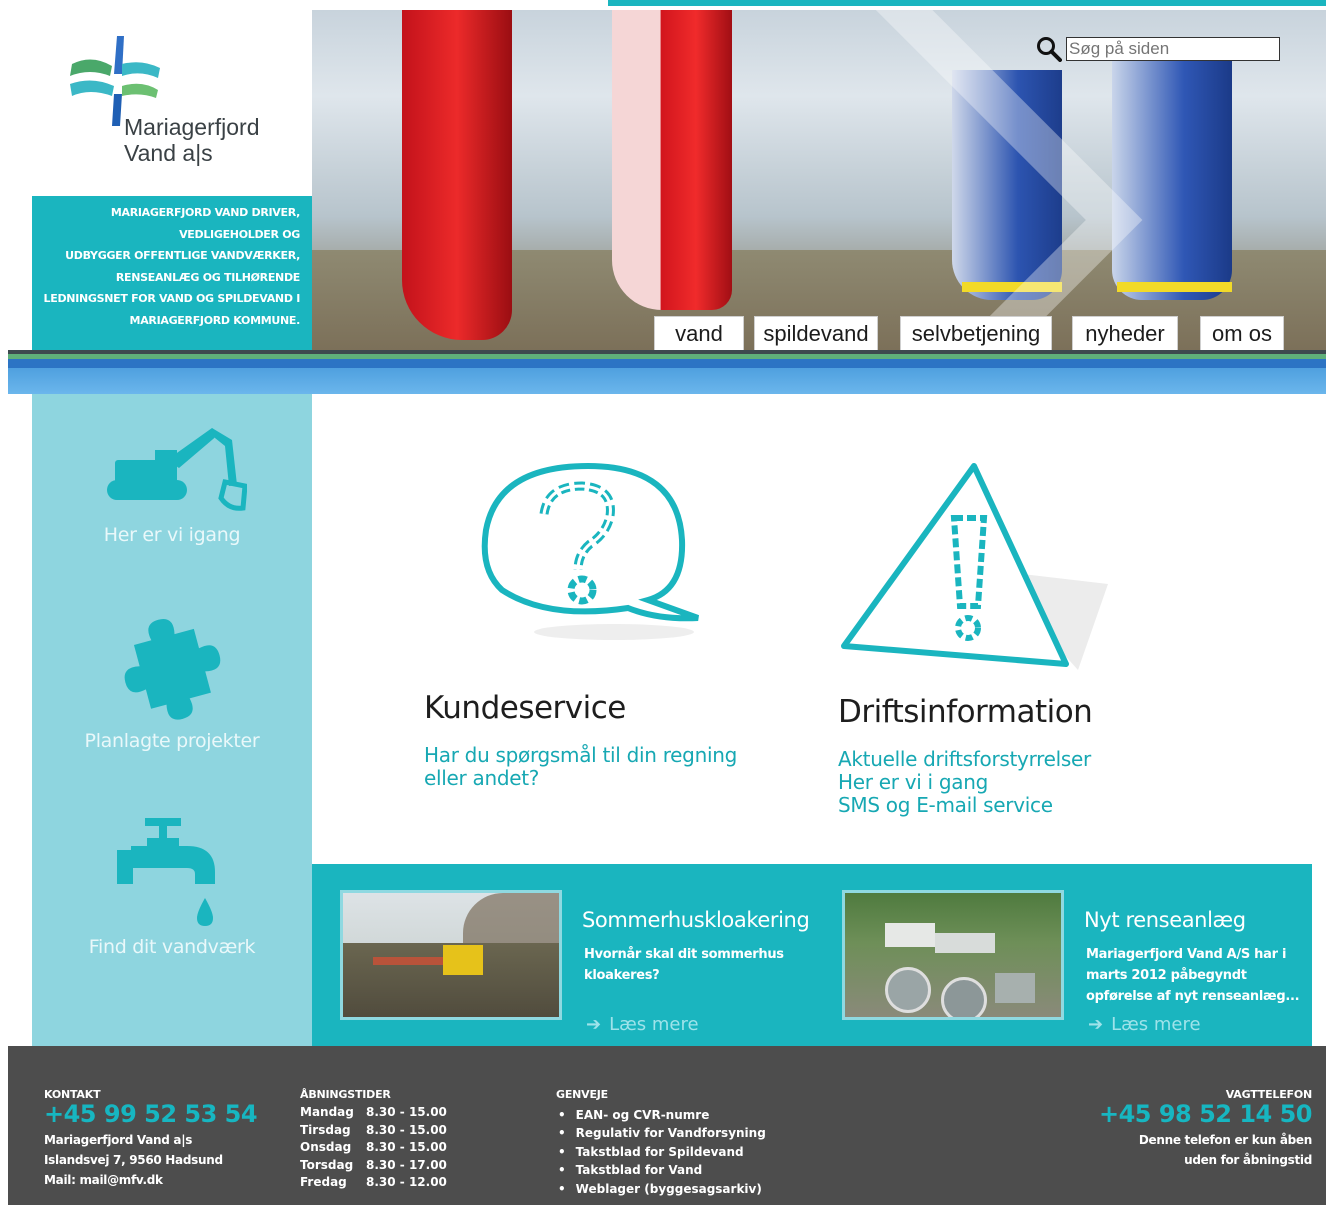  I want to click on footer-kontakt-phone: +45 99 52 53 54, so click(151, 1114).